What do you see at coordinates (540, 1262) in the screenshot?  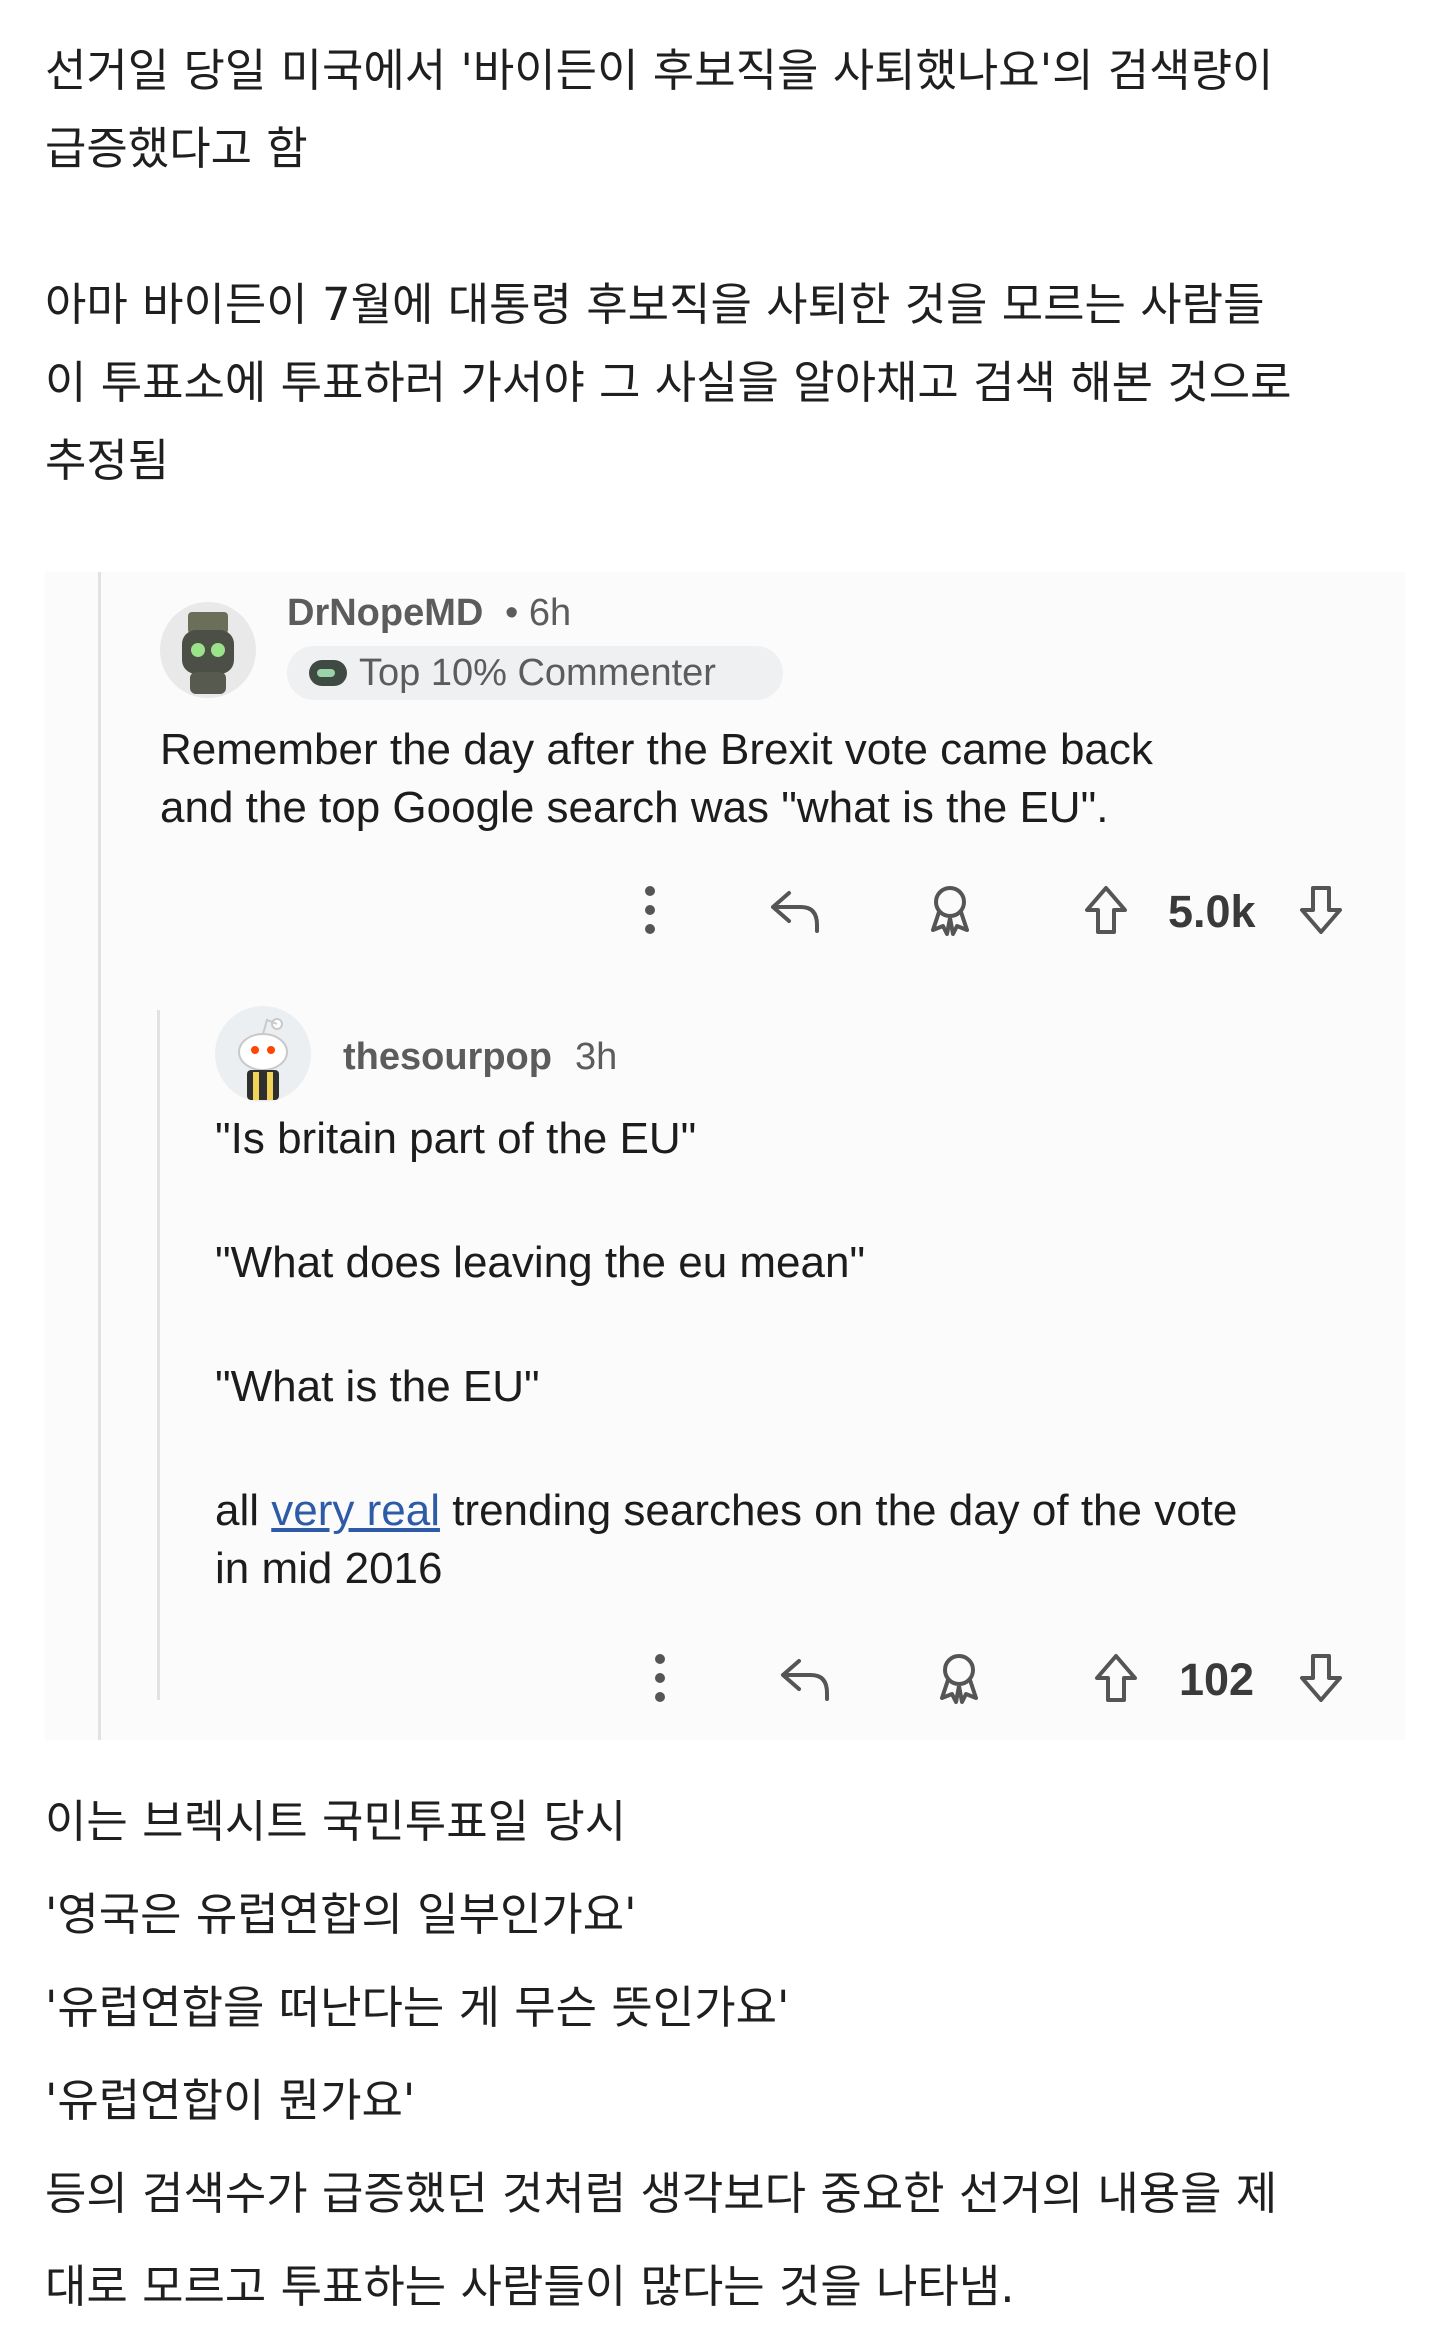 I see `quote-line: "What does leaving the eu mean"` at bounding box center [540, 1262].